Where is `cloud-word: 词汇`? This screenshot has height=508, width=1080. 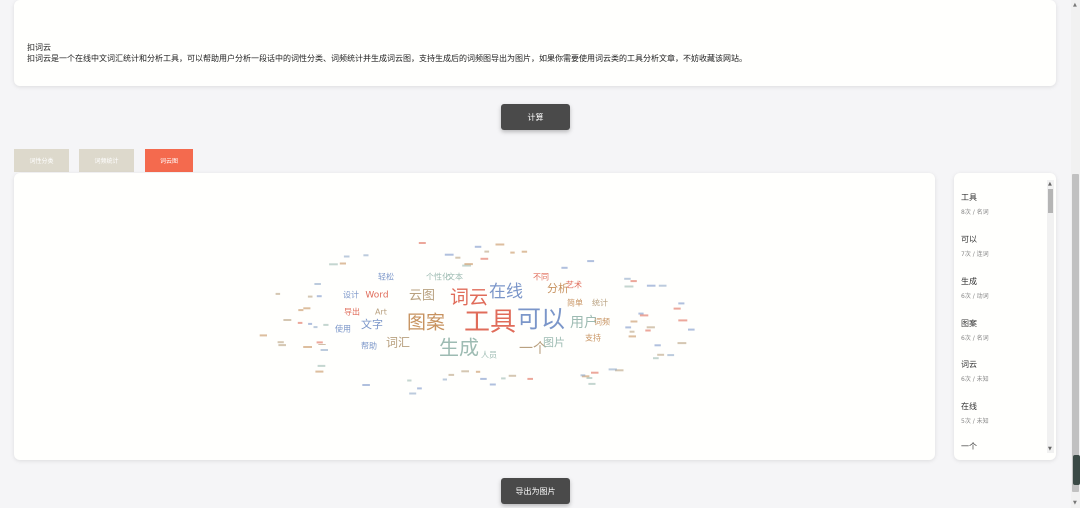
cloud-word: 词汇 is located at coordinates (398, 343).